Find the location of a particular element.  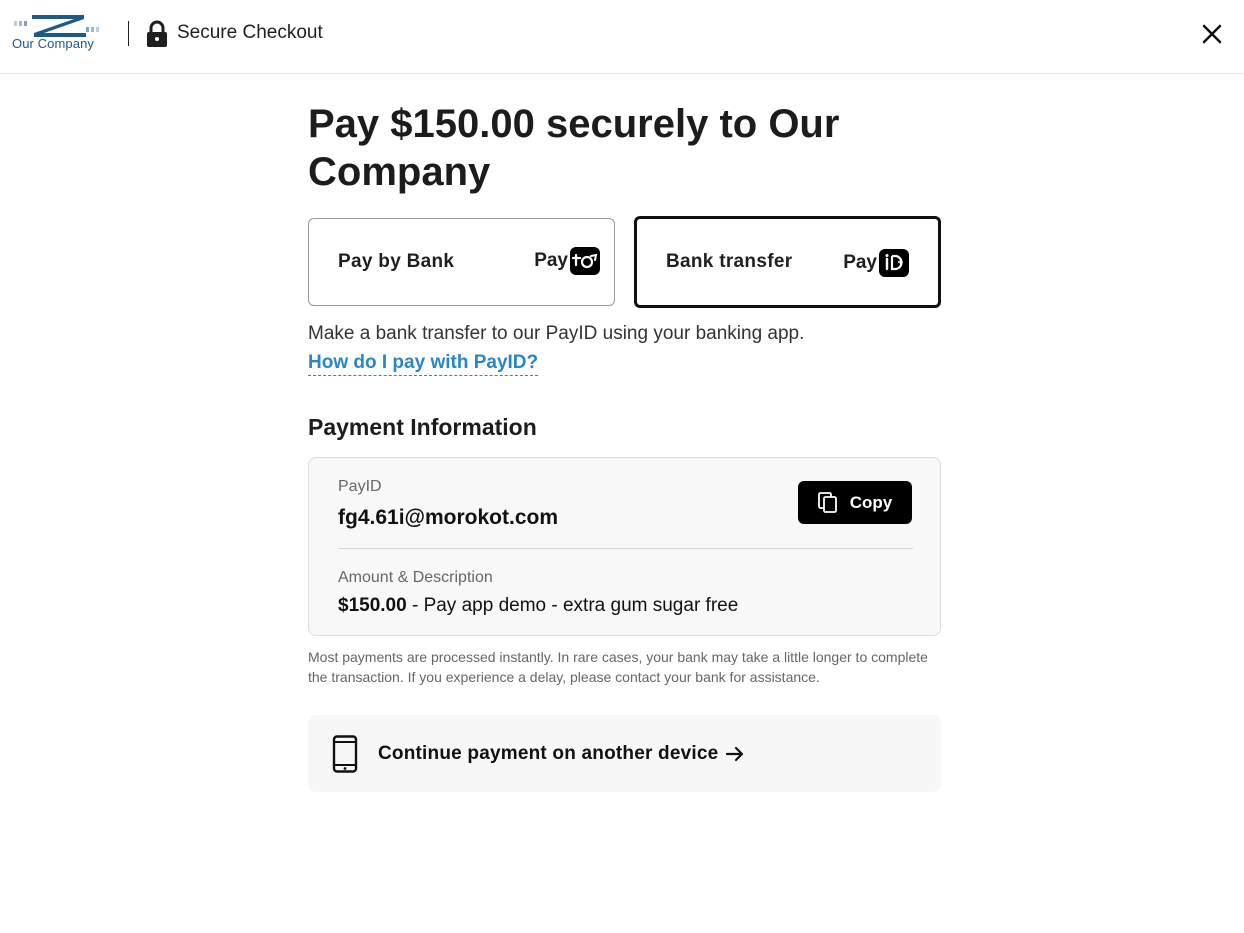

card-divider is located at coordinates (625, 548).